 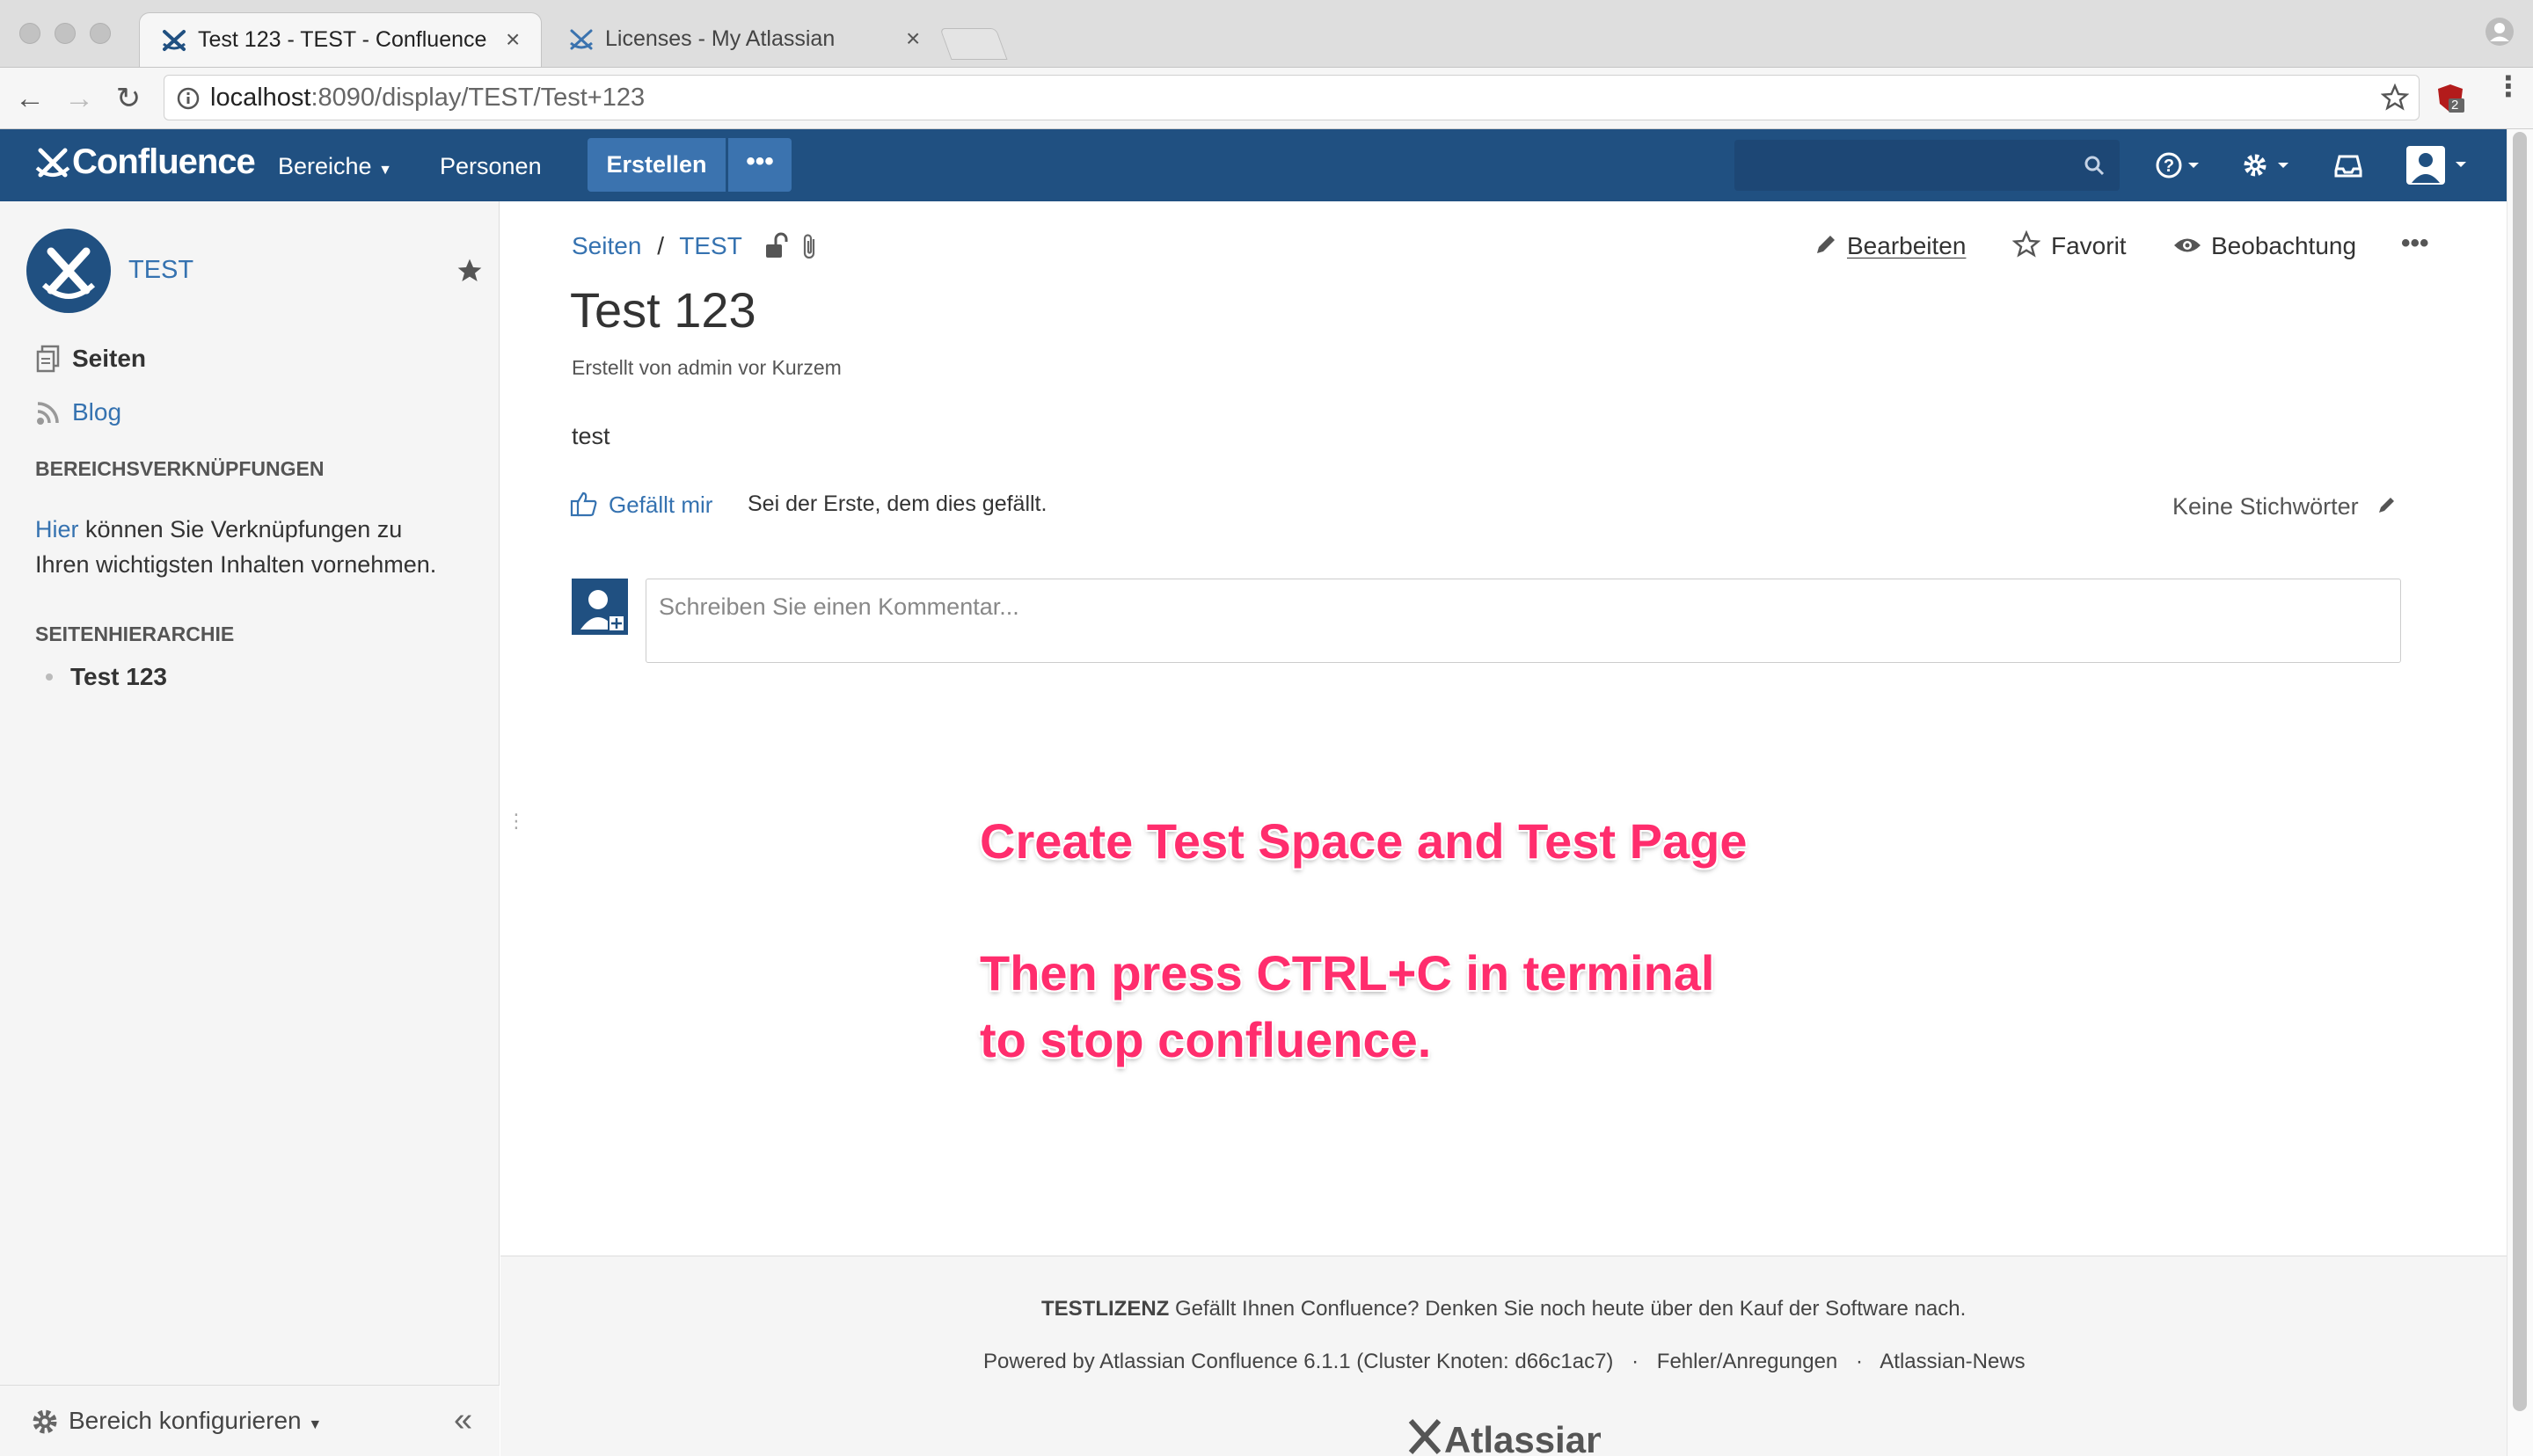 I want to click on configure-space-button: Bereich konfigurieren ▼, so click(x=195, y=1421).